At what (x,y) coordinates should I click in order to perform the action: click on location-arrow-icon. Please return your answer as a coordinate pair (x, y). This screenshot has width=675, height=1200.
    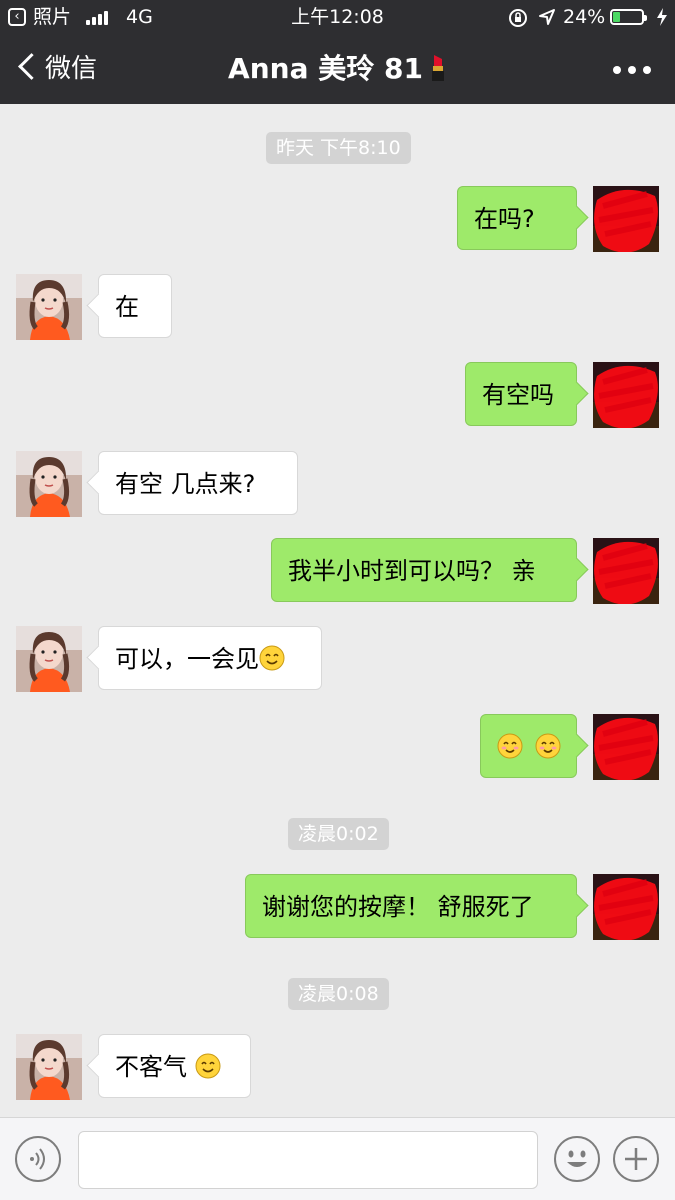
    Looking at the image, I should click on (547, 17).